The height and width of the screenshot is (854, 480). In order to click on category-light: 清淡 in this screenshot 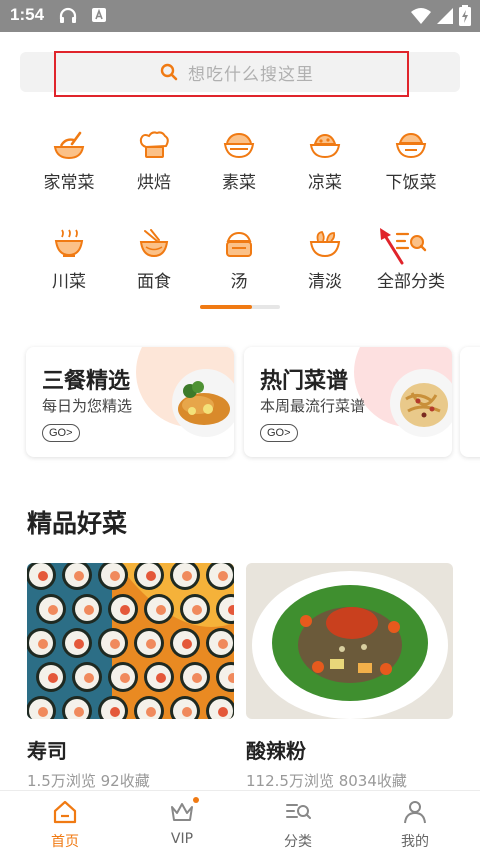, I will do `click(325, 260)`.